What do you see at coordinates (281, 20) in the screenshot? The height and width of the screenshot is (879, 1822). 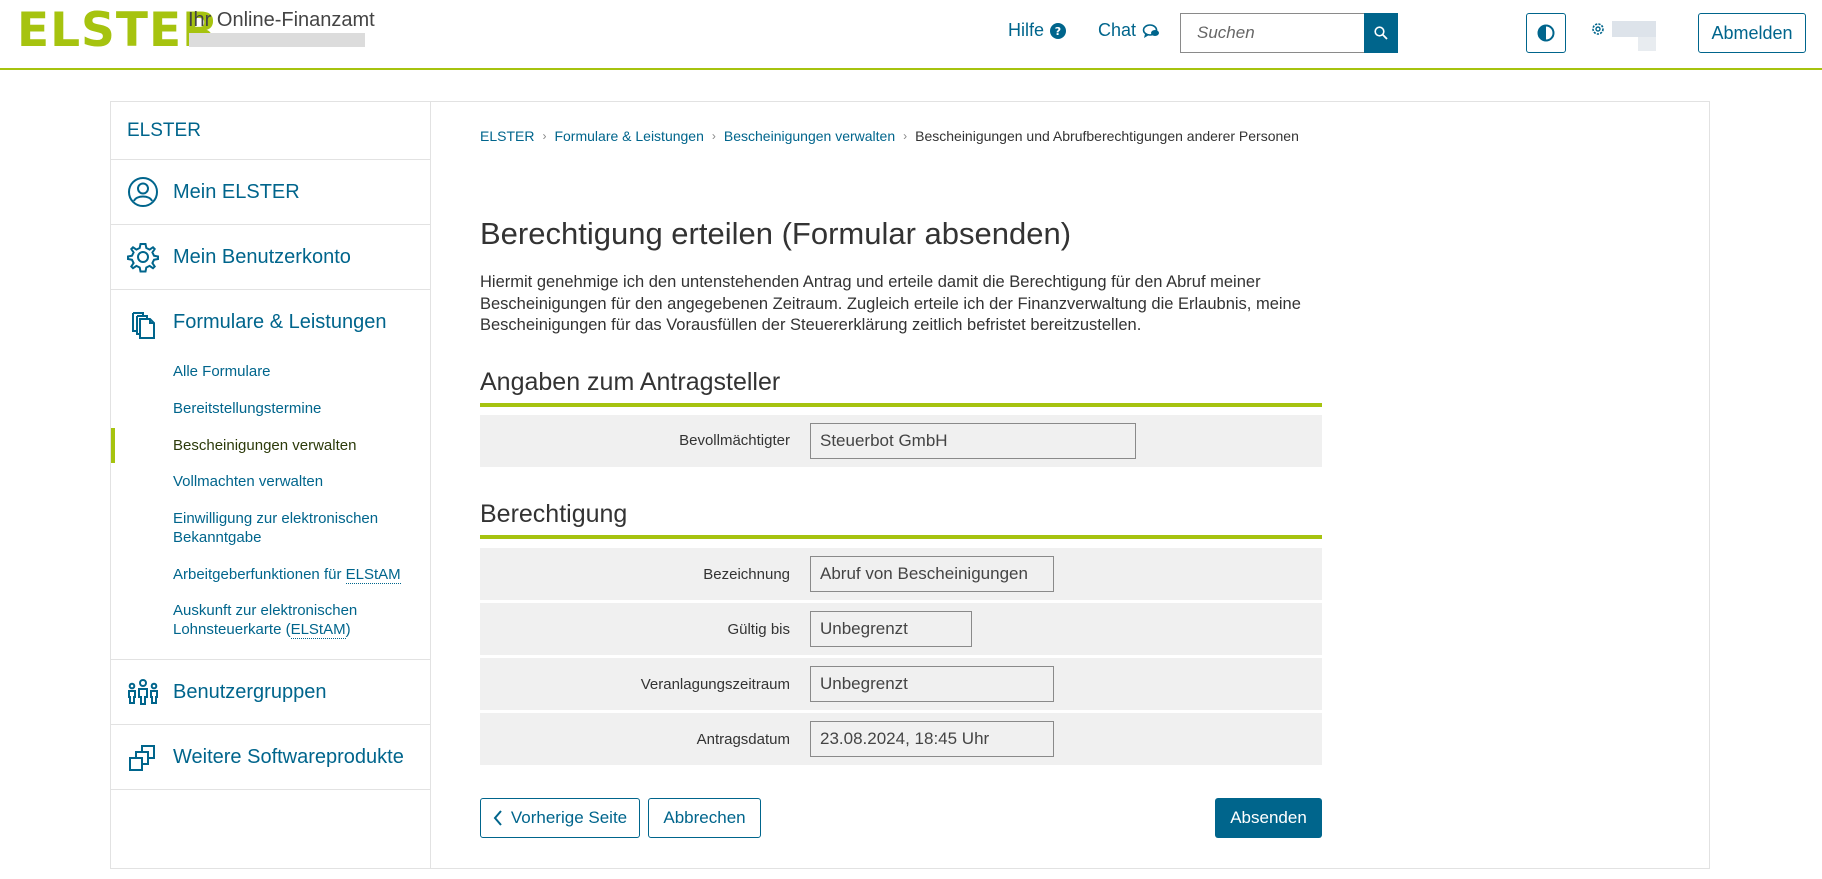 I see `tagline: Ihr Online-Finanzamt` at bounding box center [281, 20].